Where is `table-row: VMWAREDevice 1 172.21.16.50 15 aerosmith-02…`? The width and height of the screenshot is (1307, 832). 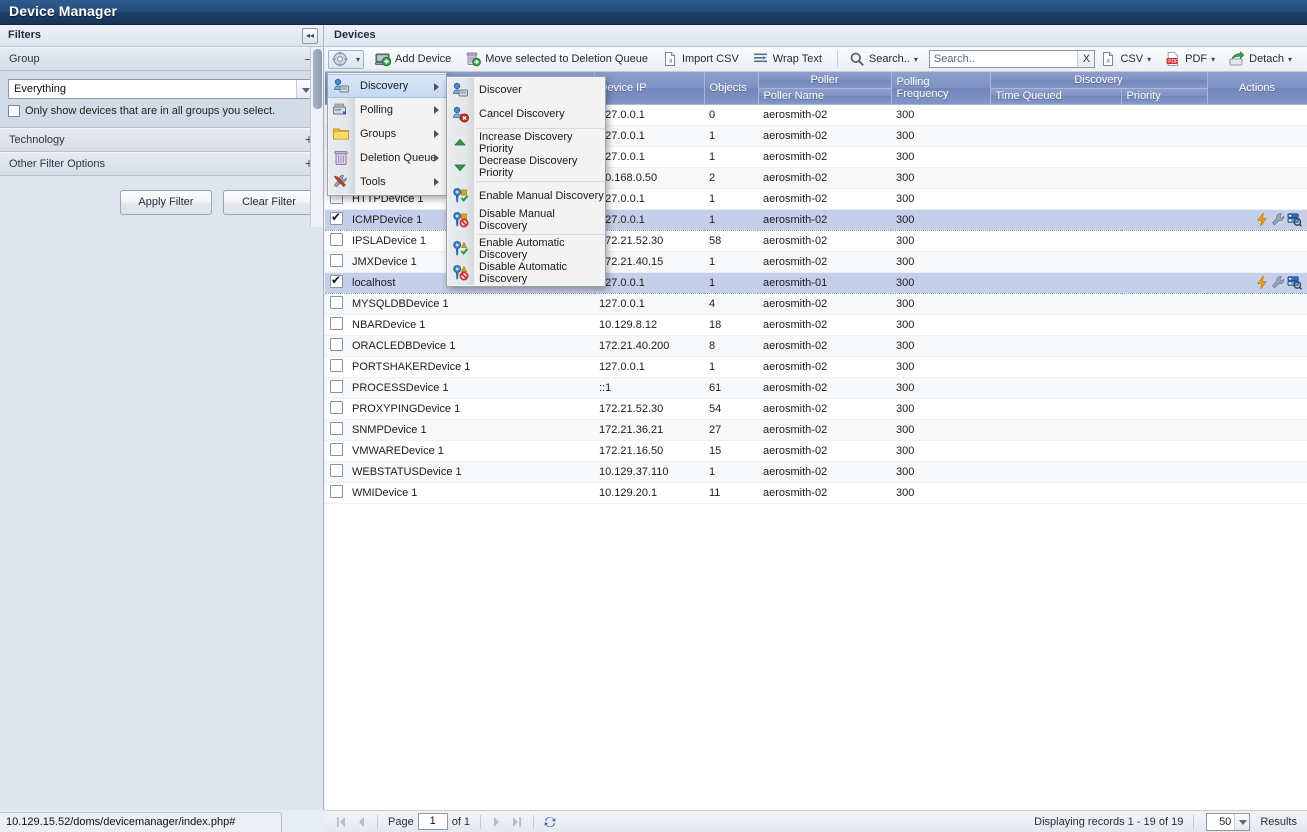
table-row: VMWAREDevice 1 172.21.16.50 15 aerosmith-02… is located at coordinates (816, 451).